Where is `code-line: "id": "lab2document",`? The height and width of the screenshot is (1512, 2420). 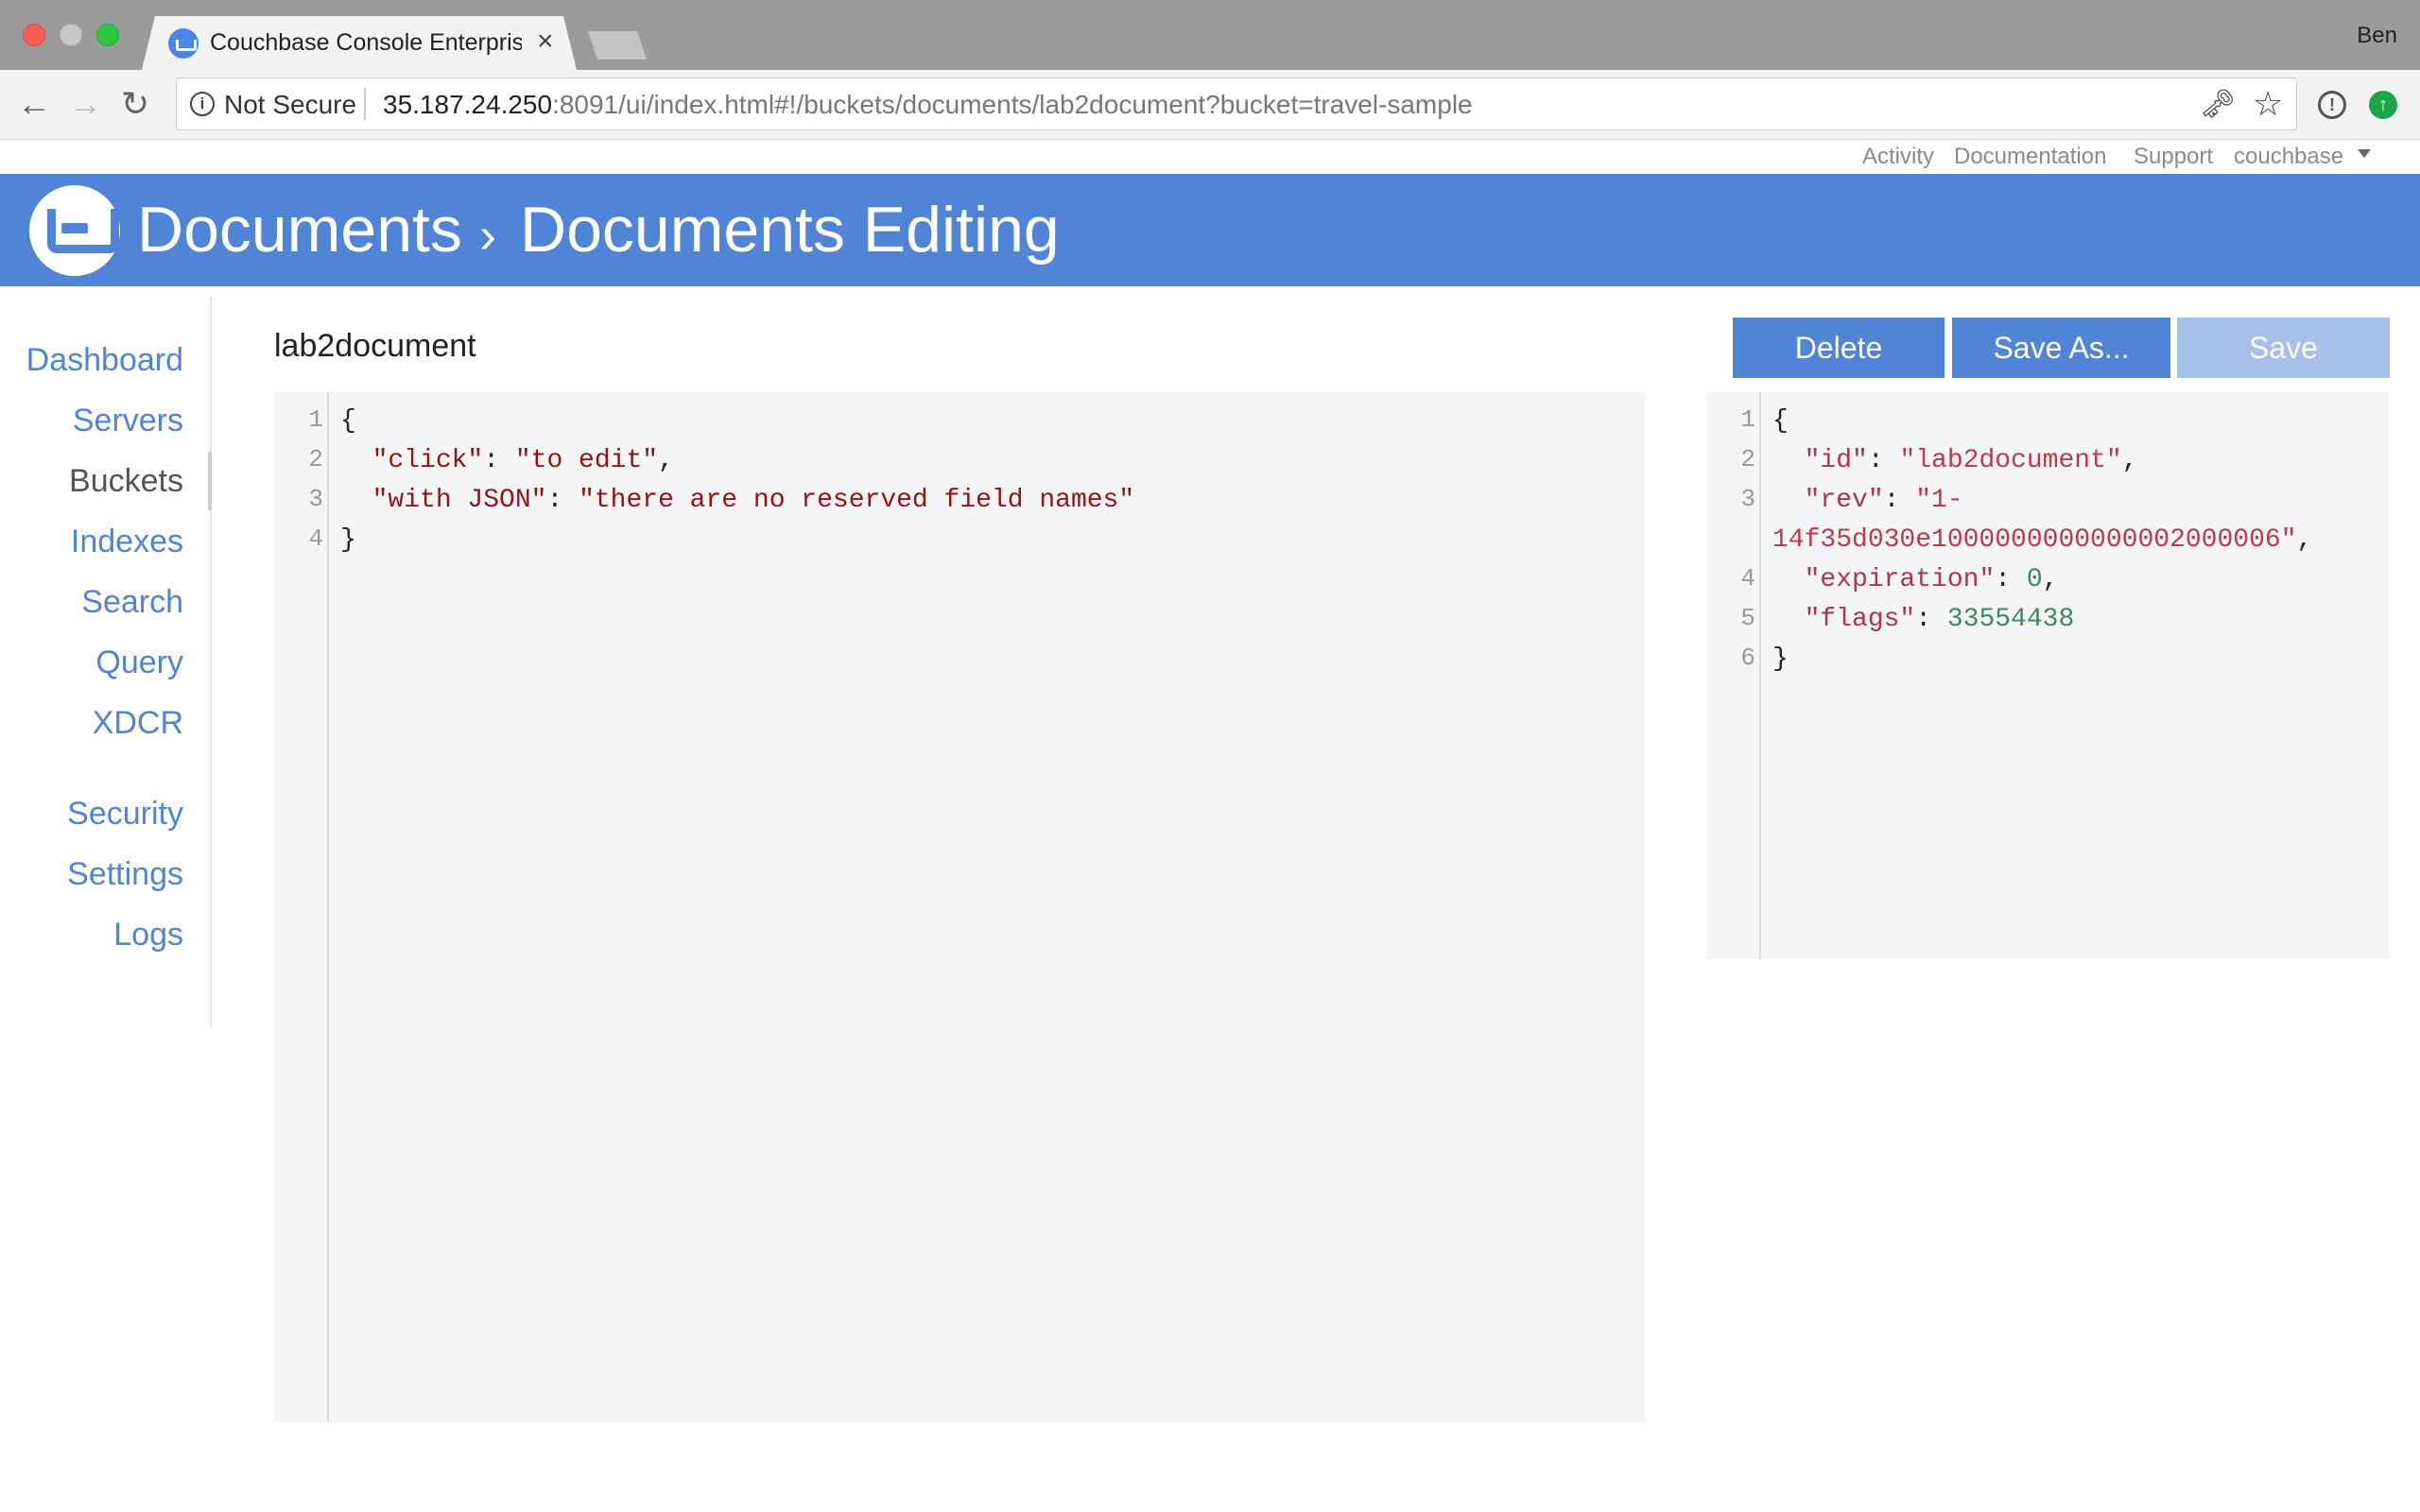 code-line: "id": "lab2document", is located at coordinates (1955, 461).